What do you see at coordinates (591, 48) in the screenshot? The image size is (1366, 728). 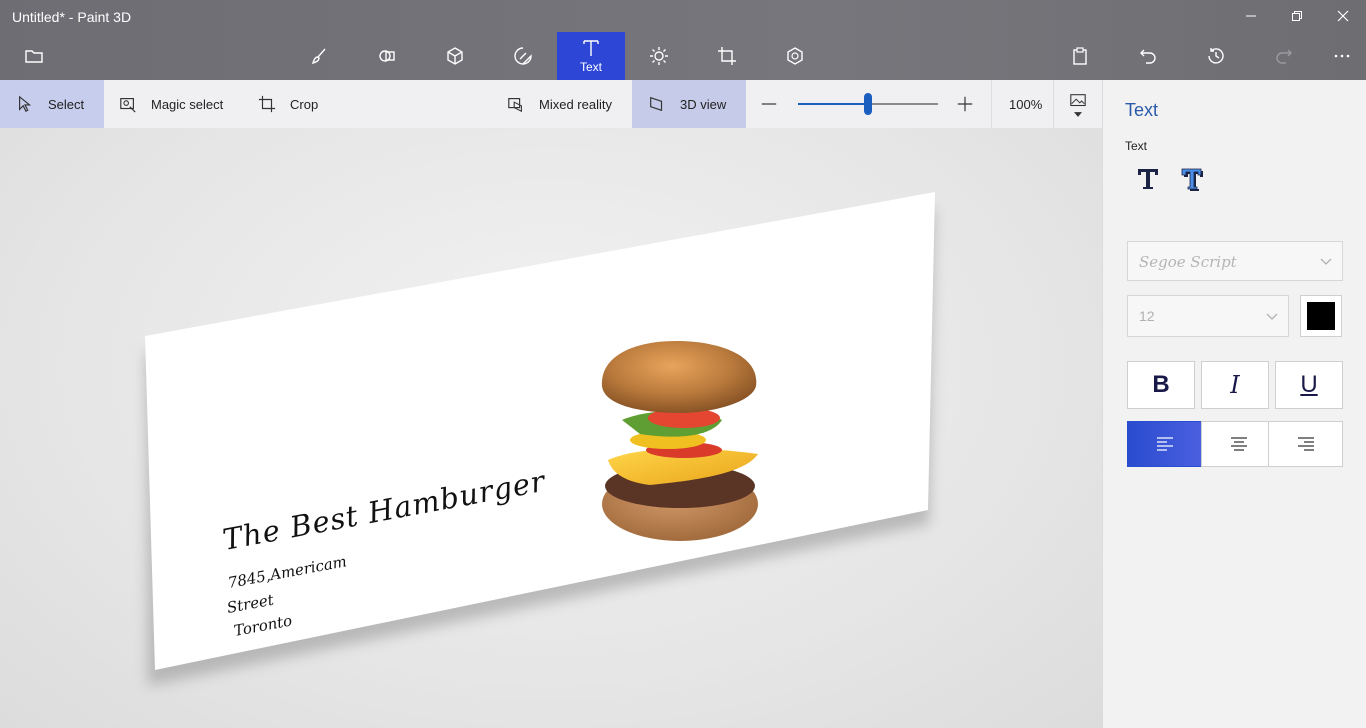 I see `text-tool-icon` at bounding box center [591, 48].